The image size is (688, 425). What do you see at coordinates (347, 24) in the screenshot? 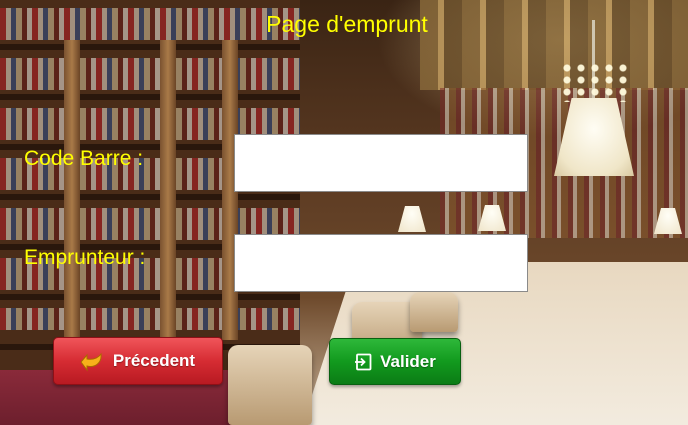
I see `page-title: Page d'emprunt` at bounding box center [347, 24].